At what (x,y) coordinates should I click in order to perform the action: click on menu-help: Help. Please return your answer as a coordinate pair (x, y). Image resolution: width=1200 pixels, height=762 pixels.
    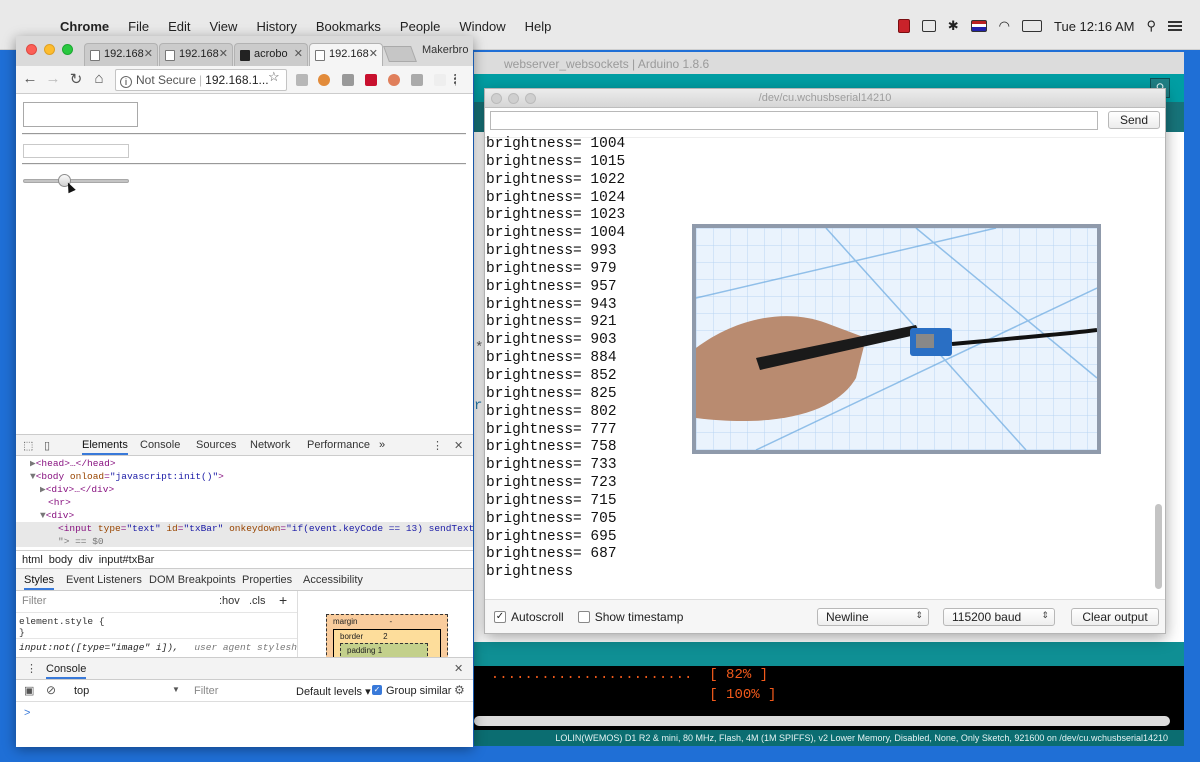
    Looking at the image, I should click on (538, 26).